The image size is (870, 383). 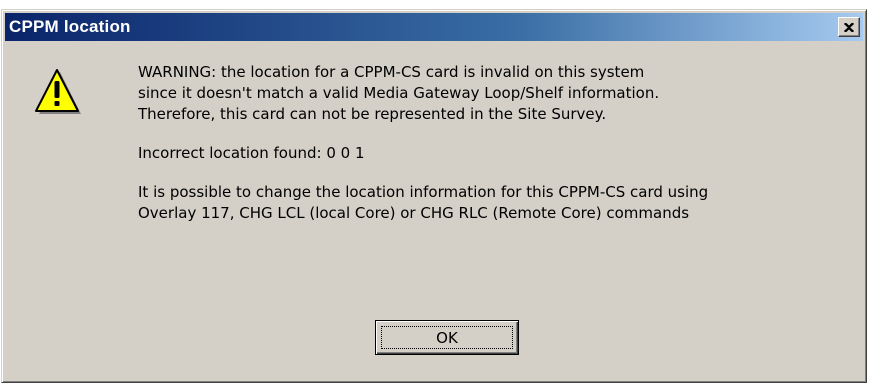 What do you see at coordinates (58, 91) in the screenshot?
I see `warning-icon` at bounding box center [58, 91].